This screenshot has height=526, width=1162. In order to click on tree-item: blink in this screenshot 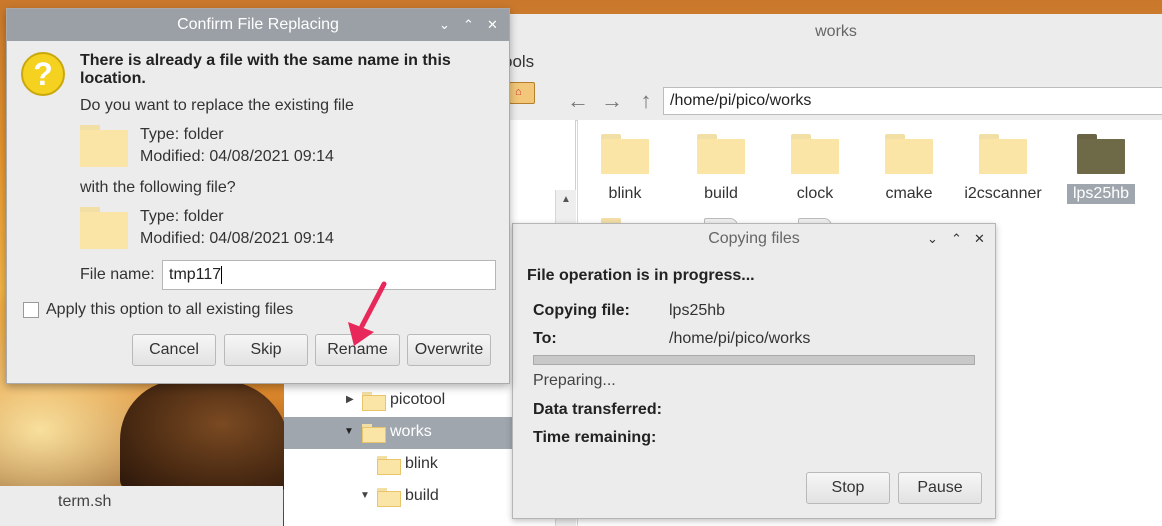, I will do `click(398, 465)`.